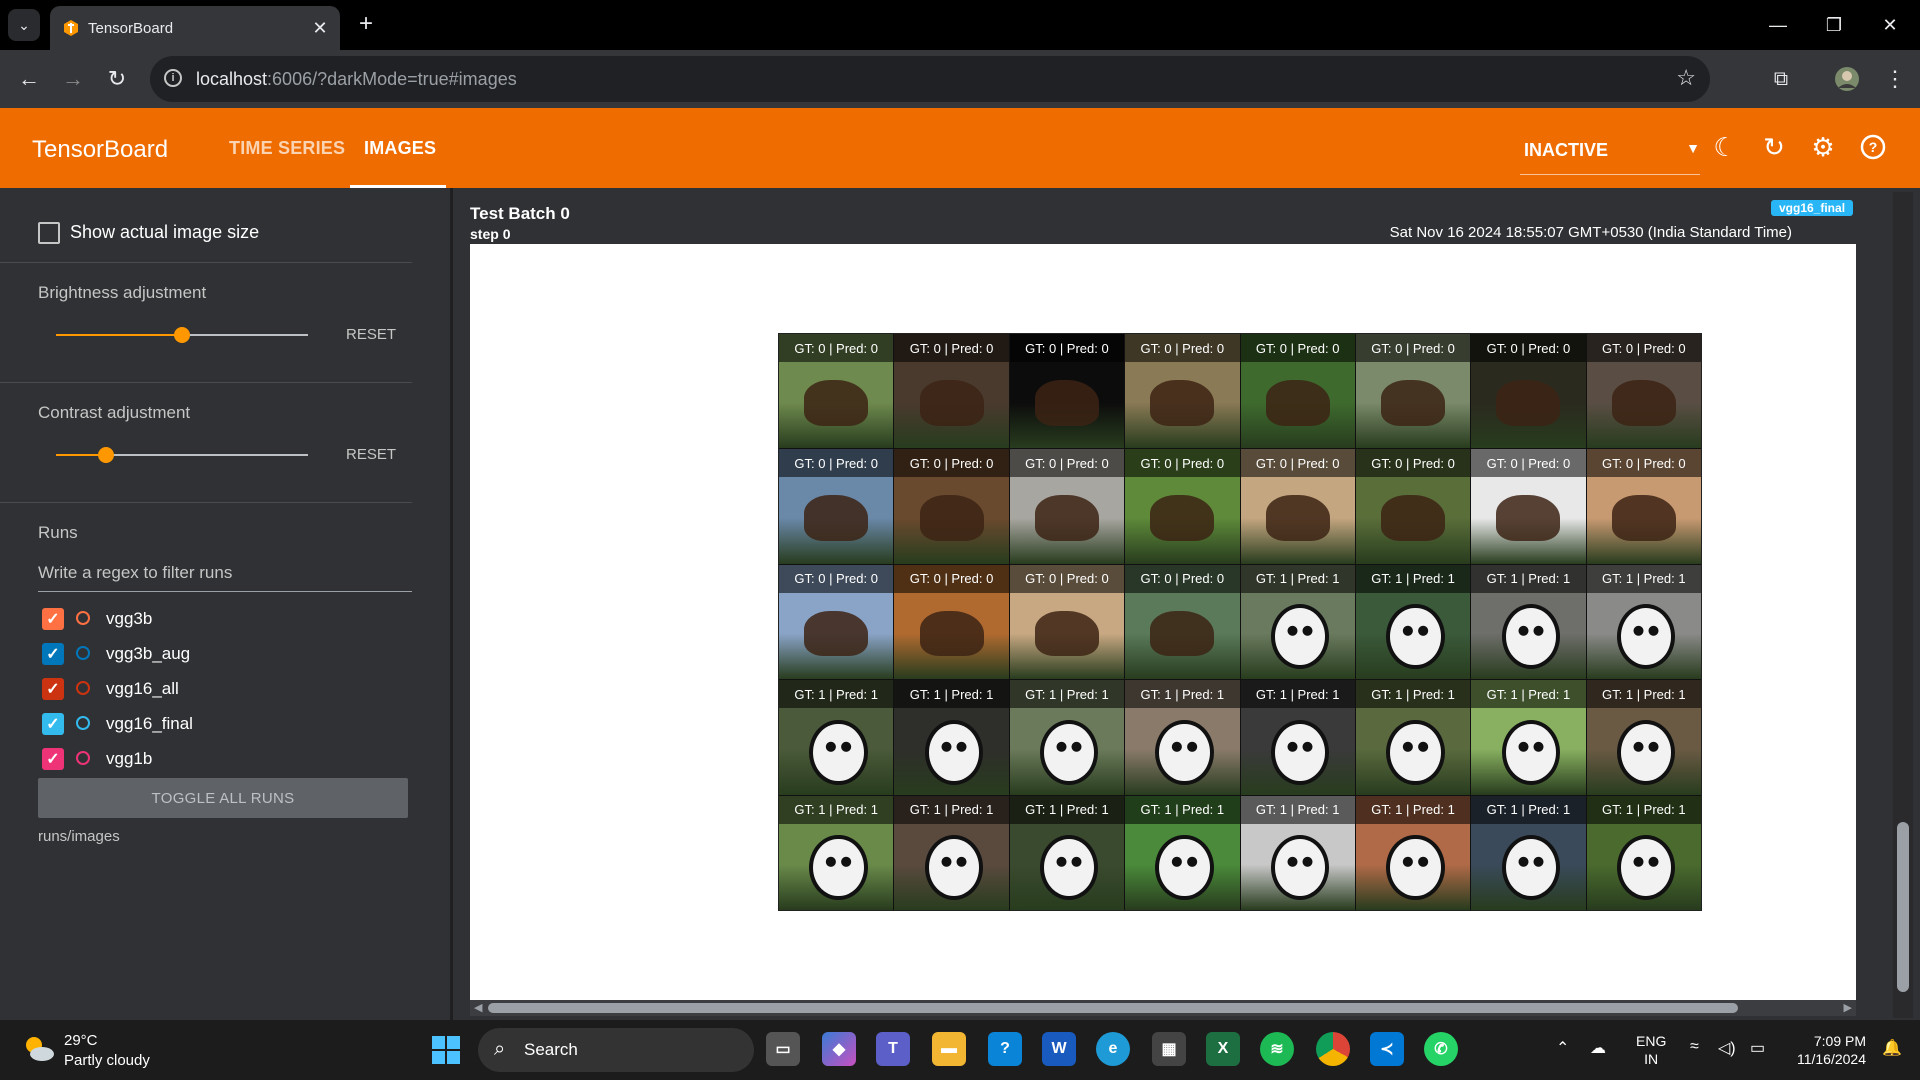 This screenshot has width=1920, height=1080. I want to click on close-tab-icon: ✕, so click(320, 28).